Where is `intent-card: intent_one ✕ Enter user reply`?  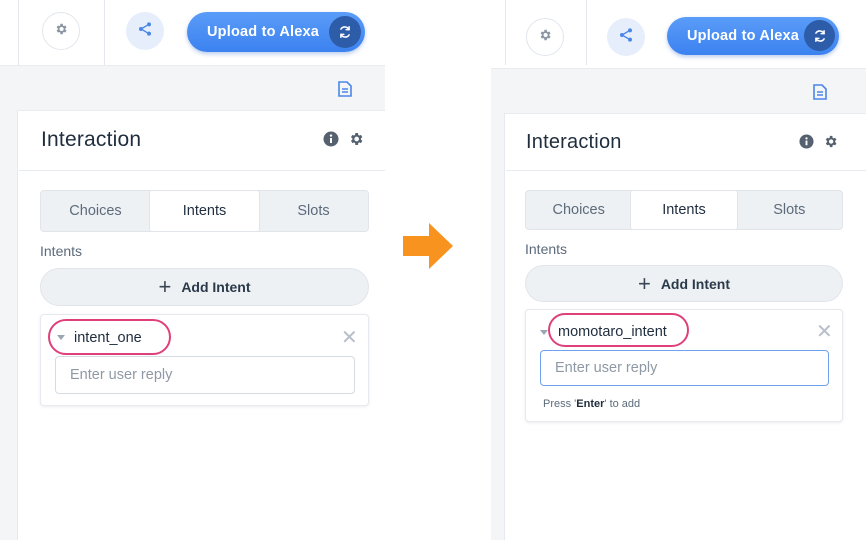 intent-card: intent_one ✕ Enter user reply is located at coordinates (204, 360).